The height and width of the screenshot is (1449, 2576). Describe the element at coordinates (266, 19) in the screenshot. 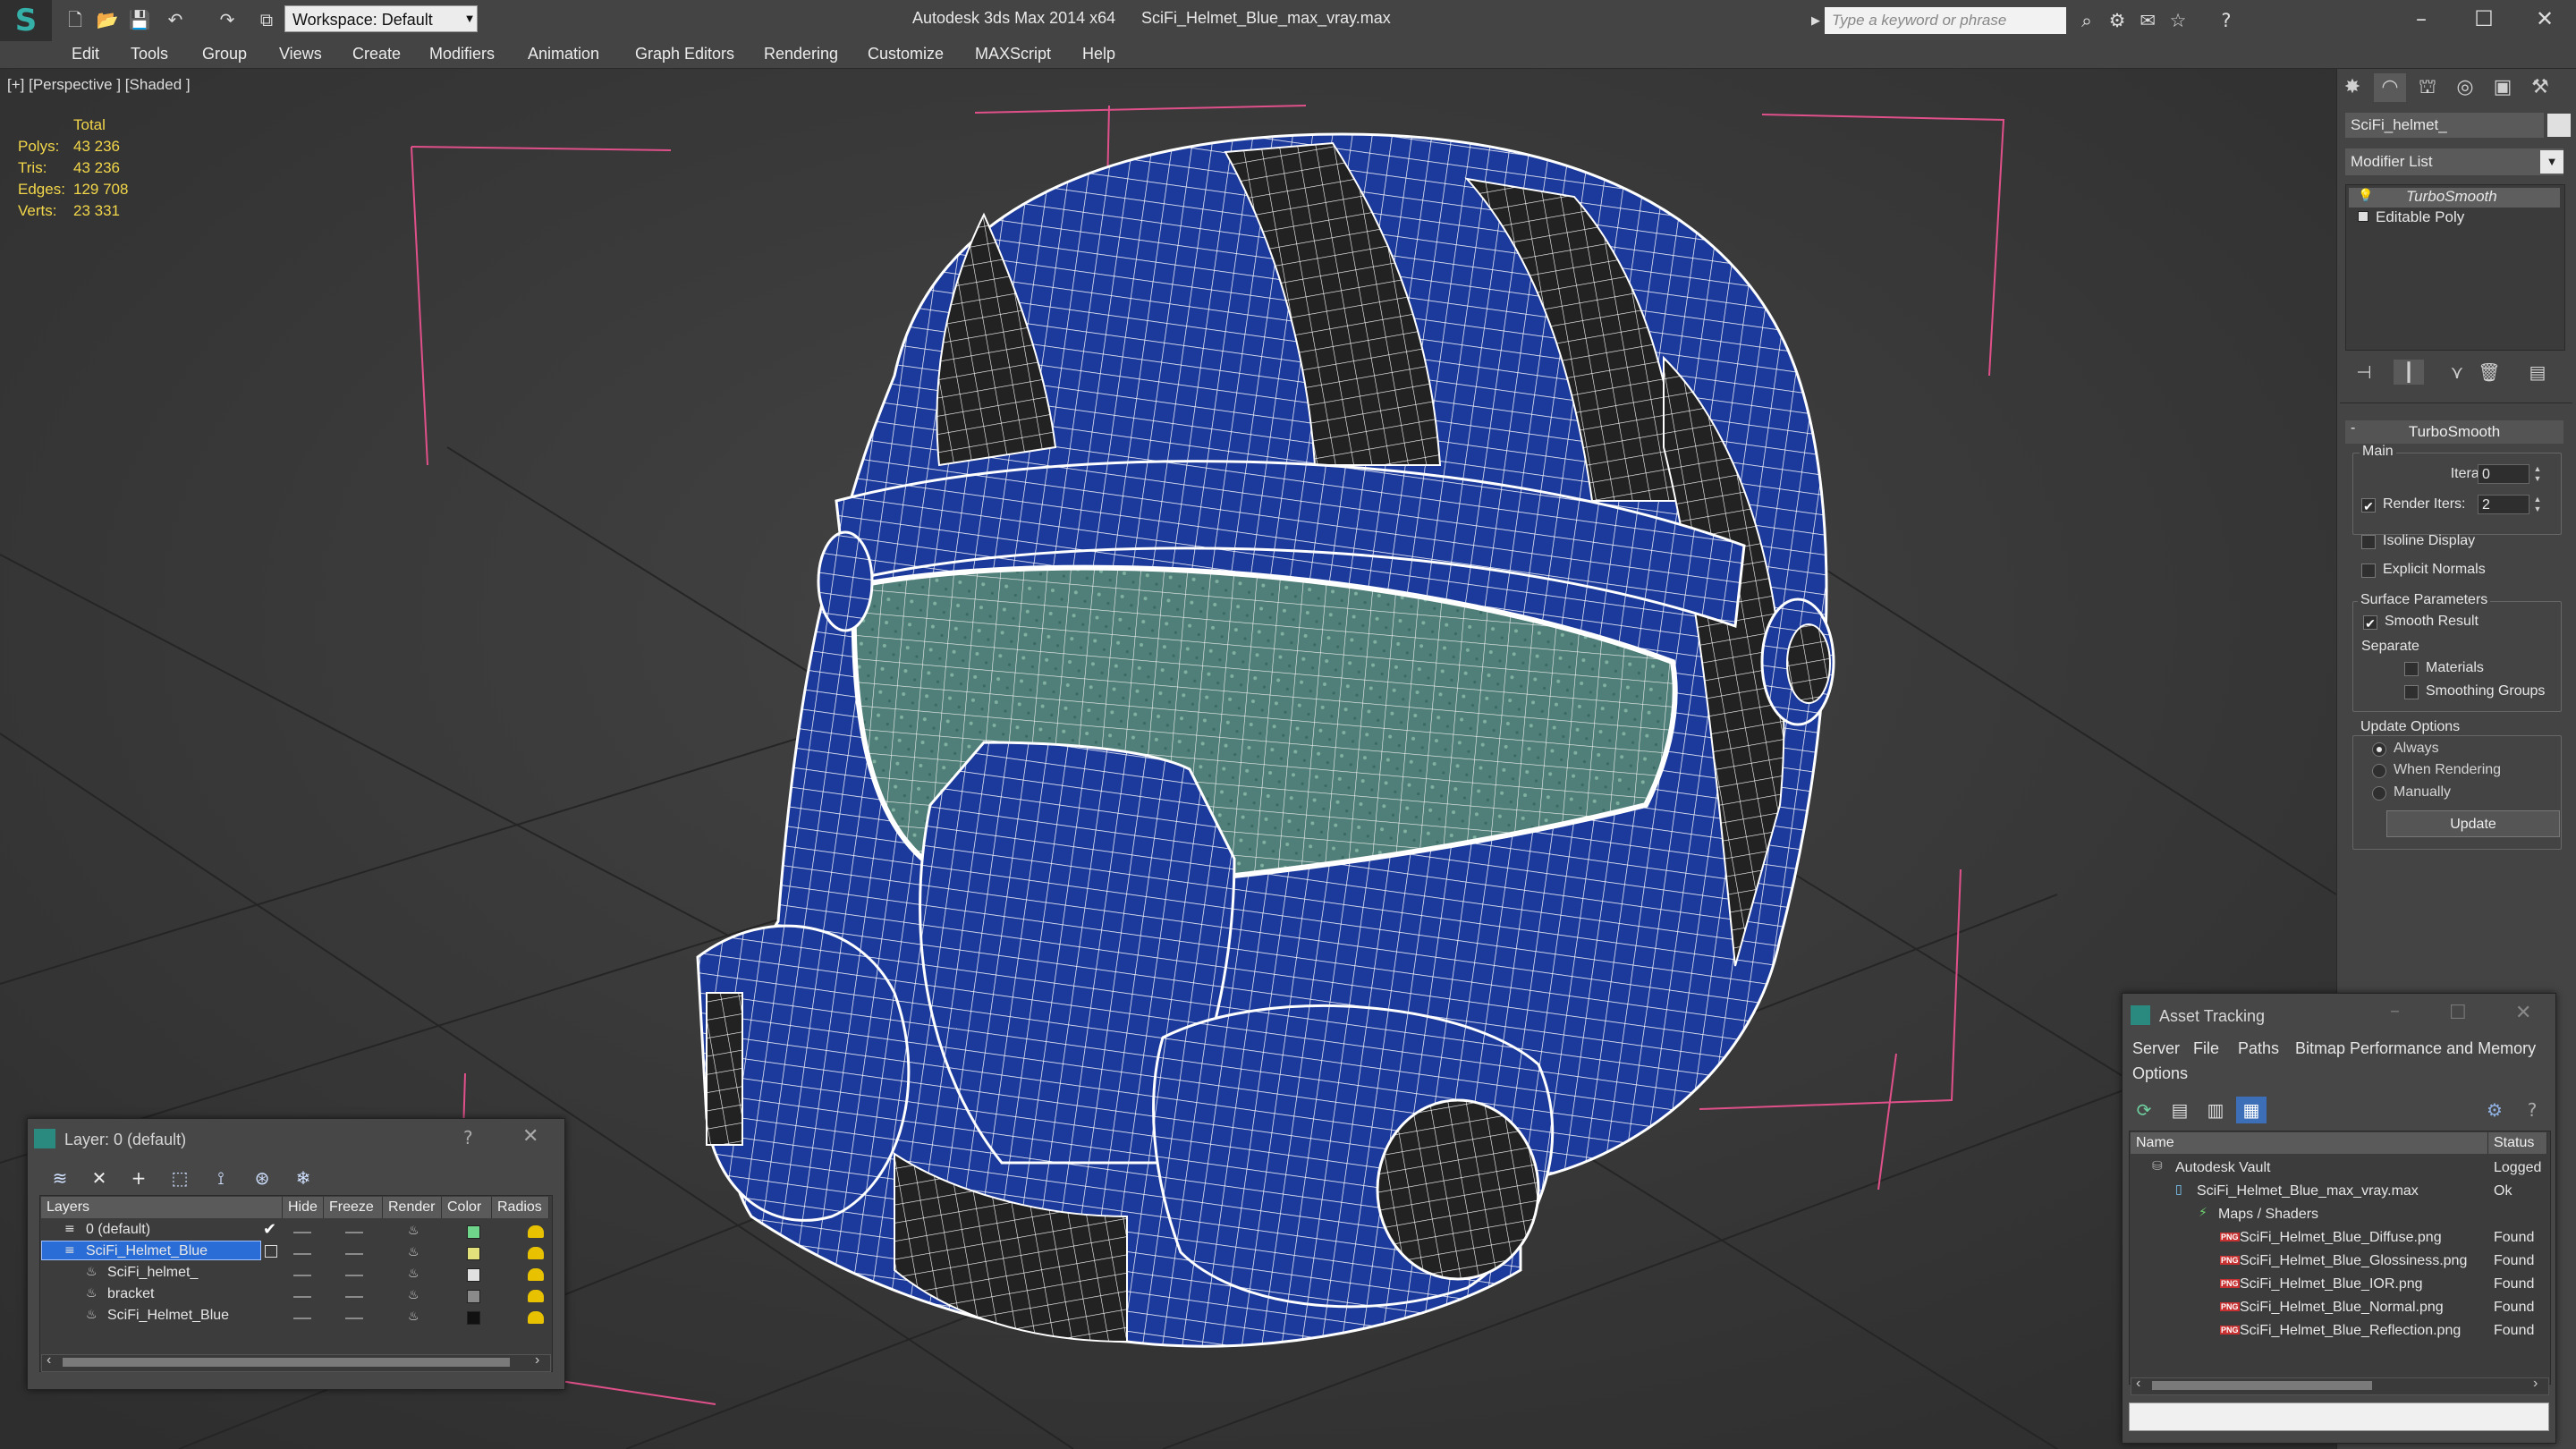

I see `project-folder-icon: ⧉` at that location.